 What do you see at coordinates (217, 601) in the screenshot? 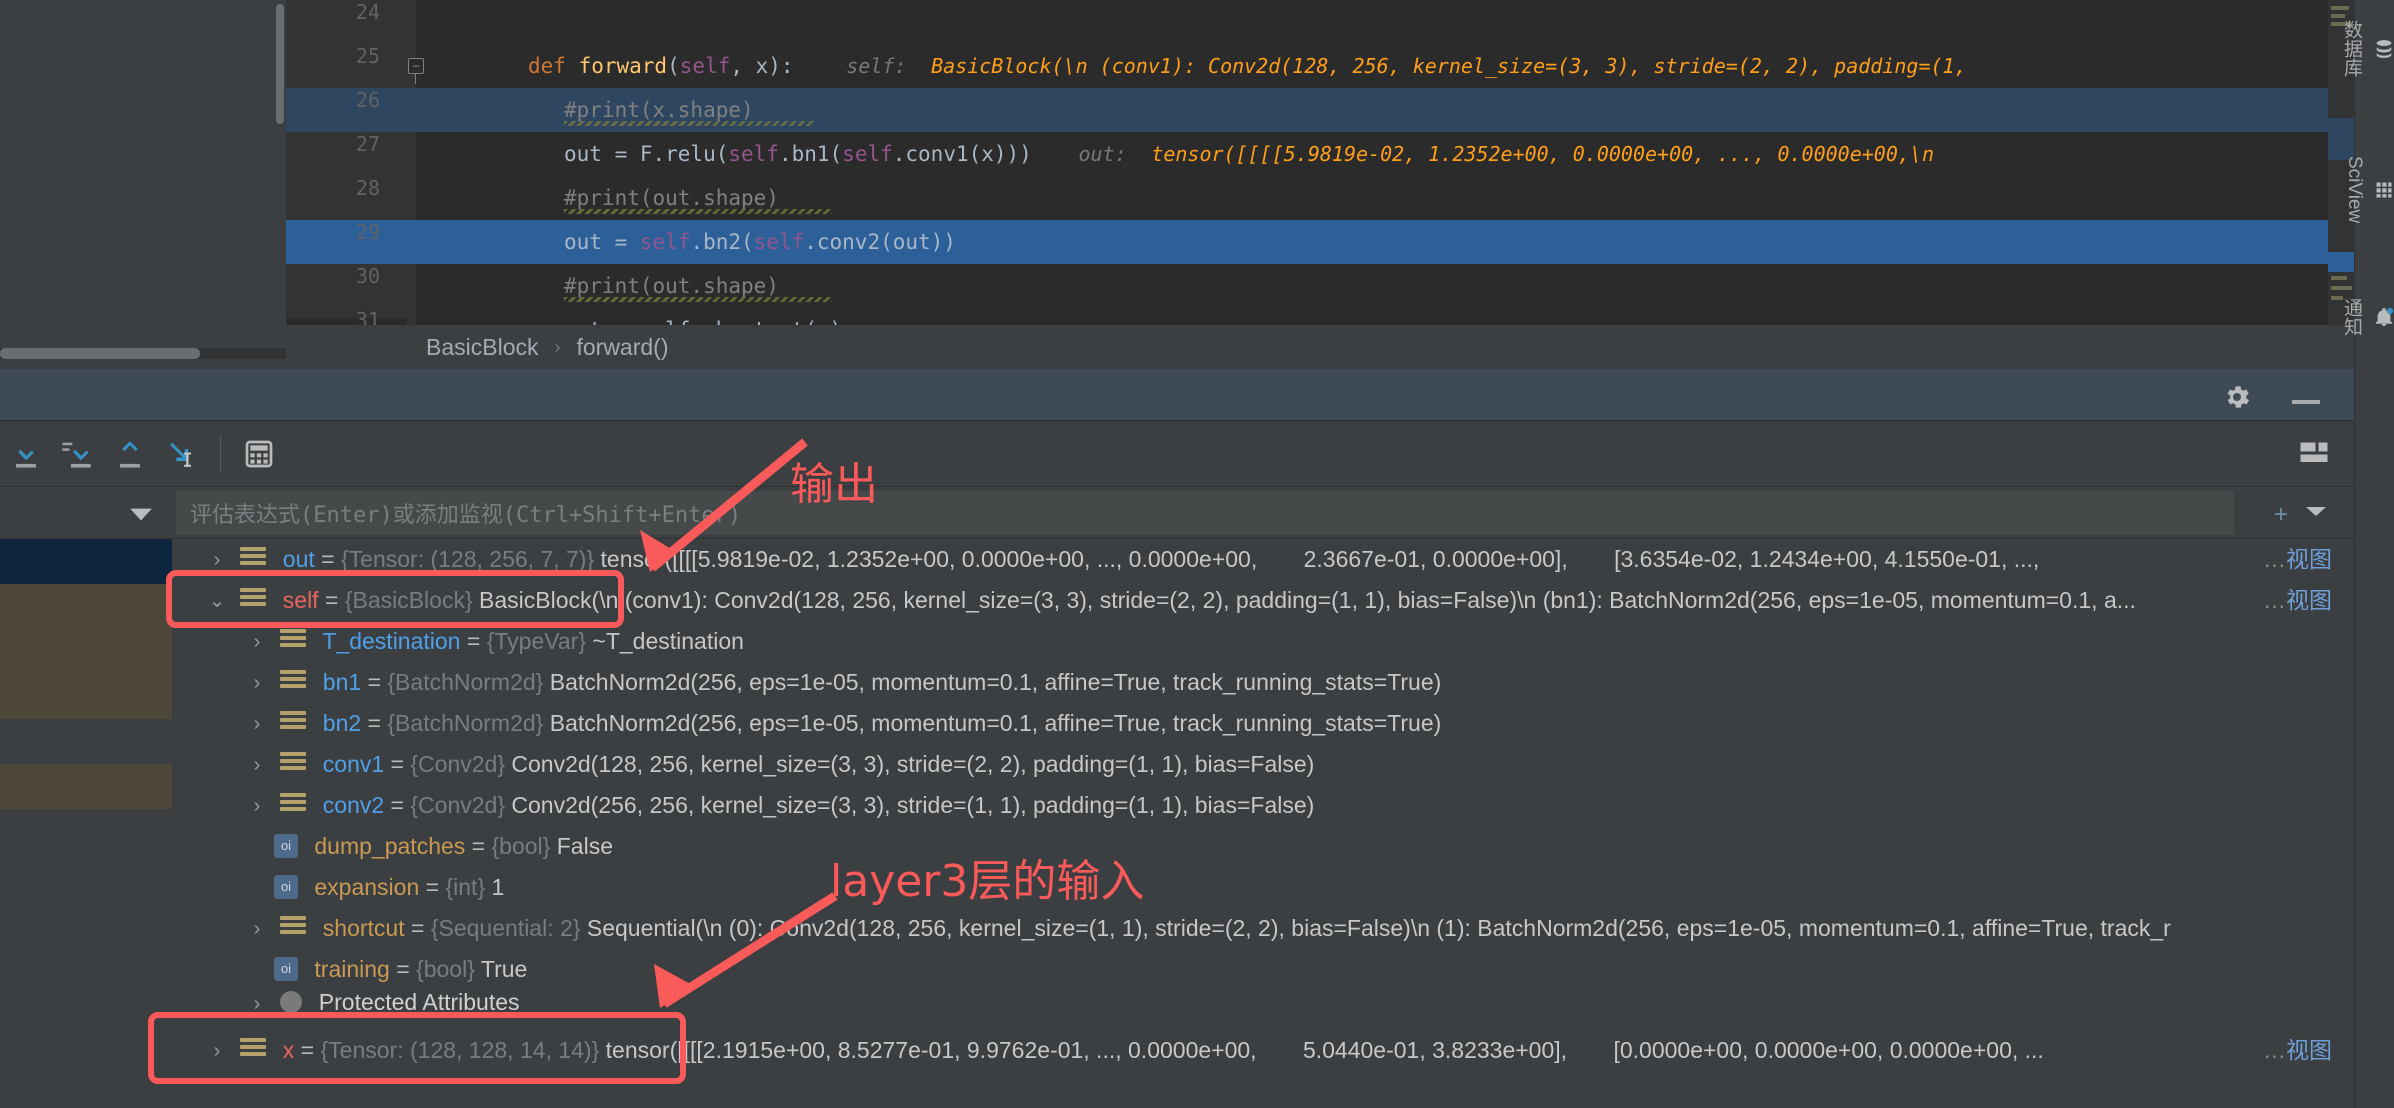
I see `chevron-down-icon: ⌄` at bounding box center [217, 601].